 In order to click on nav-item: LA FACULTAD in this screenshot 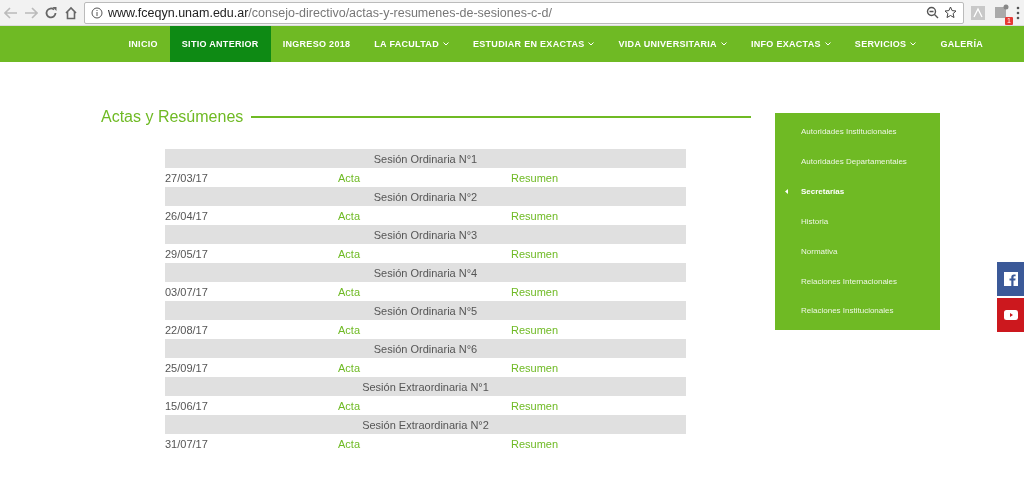, I will do `click(411, 44)`.